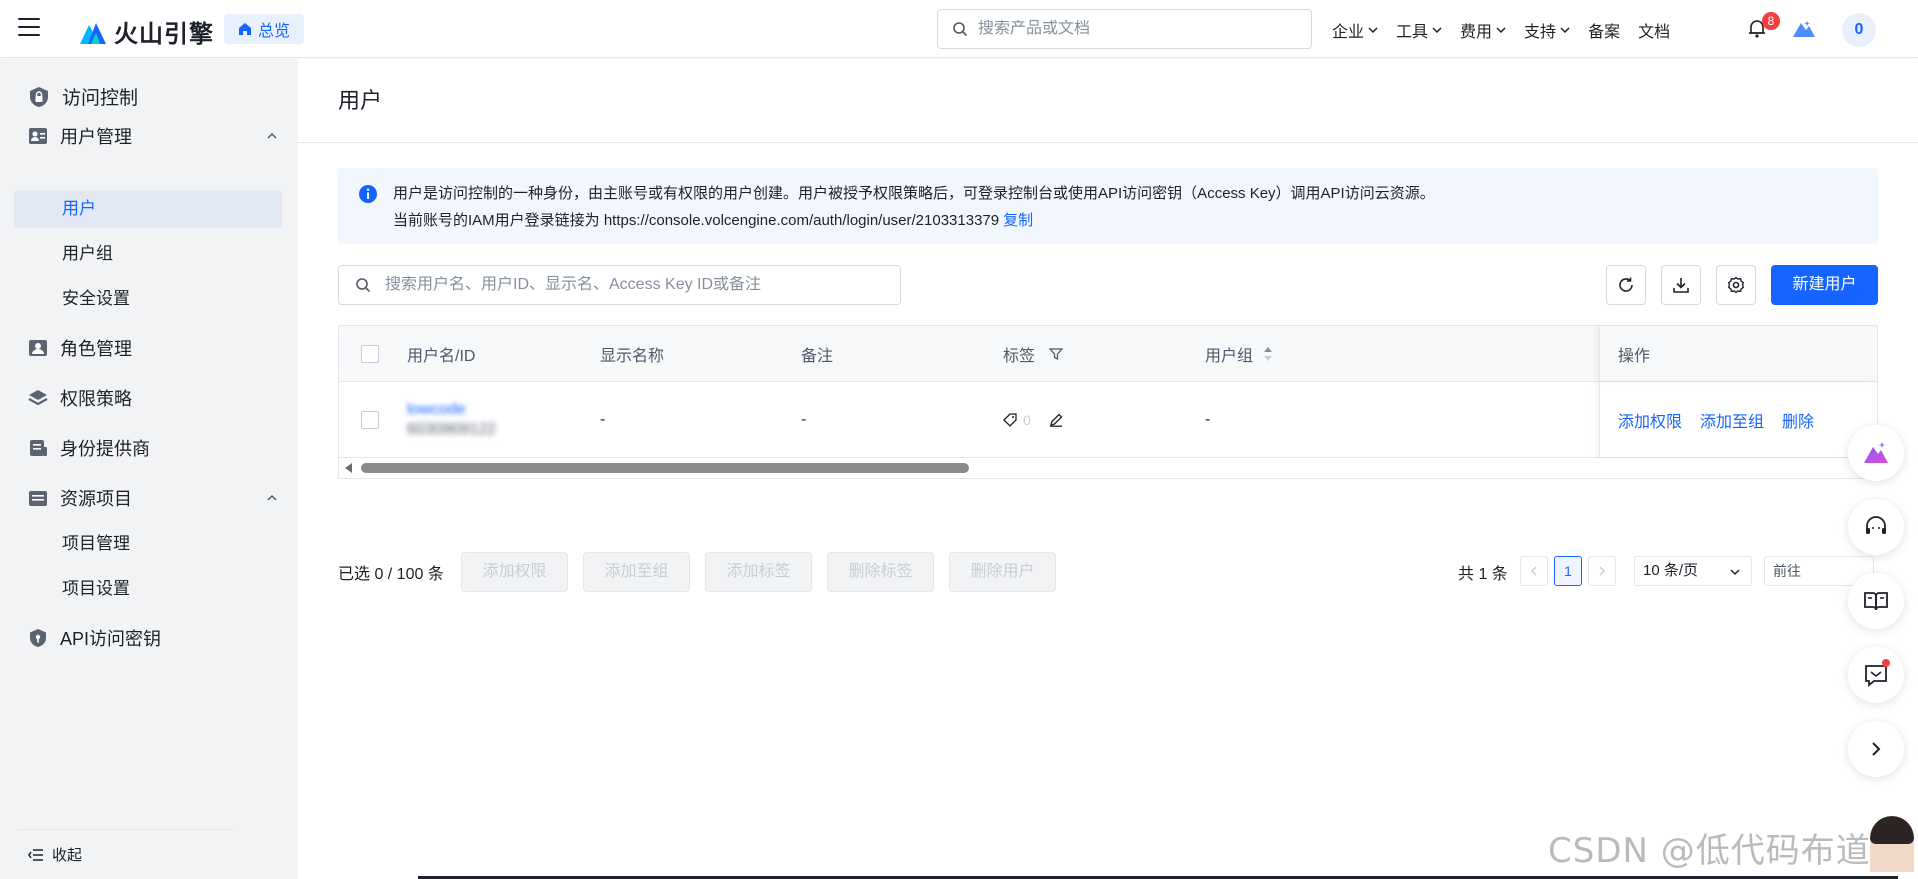  Describe the element at coordinates (1056, 354) in the screenshot. I see `filter-icon` at that location.